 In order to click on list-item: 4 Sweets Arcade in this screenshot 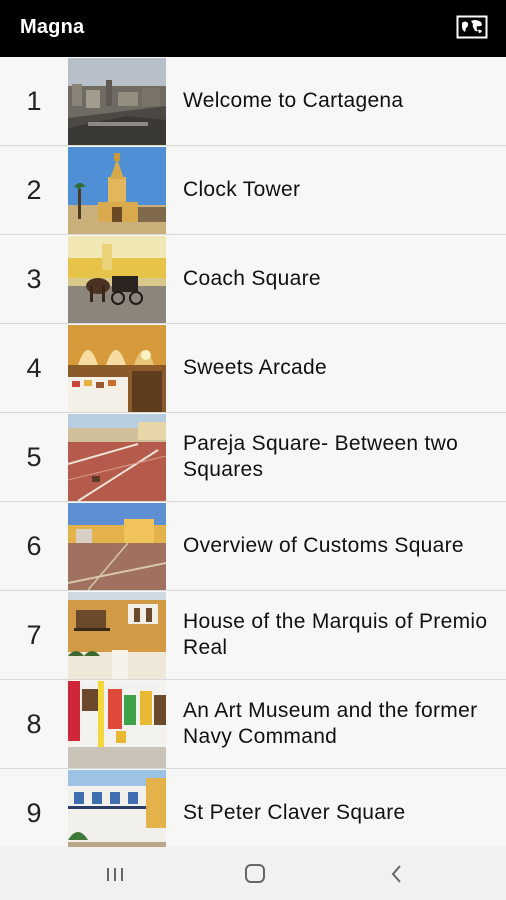, I will do `click(253, 368)`.